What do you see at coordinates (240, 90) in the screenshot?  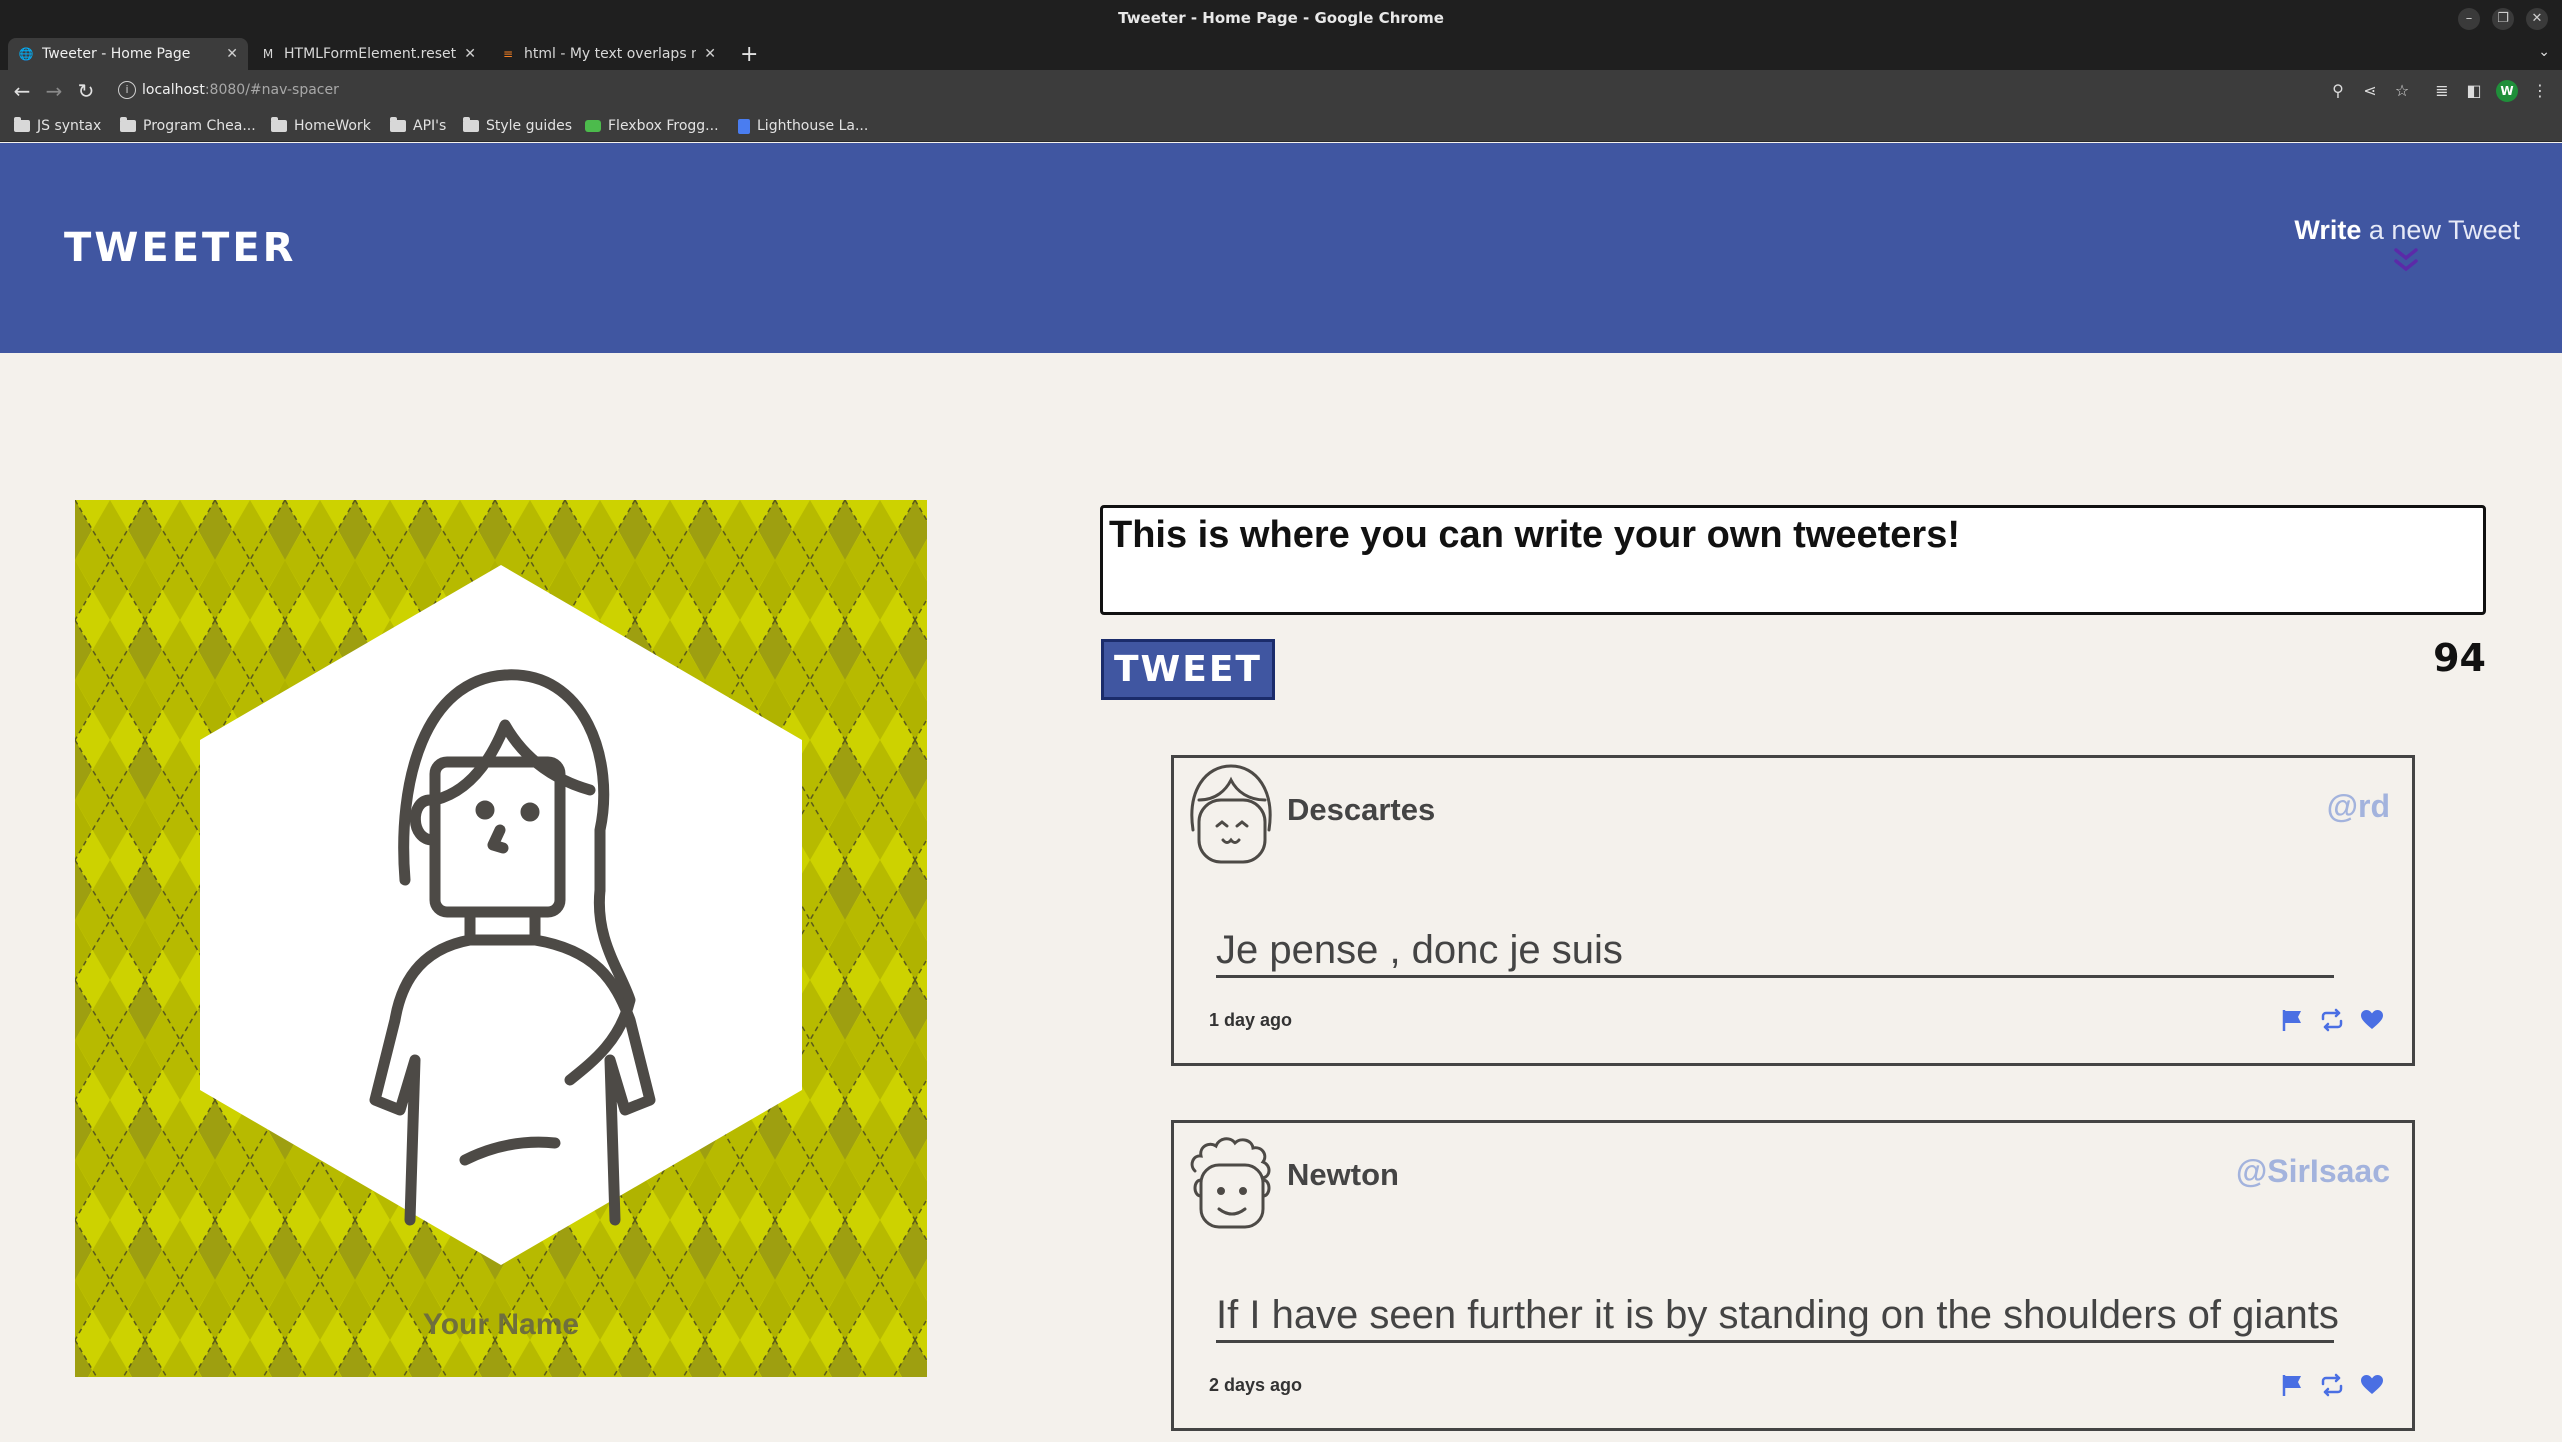 I see `url-text: localhost:8080/#nav-spacer` at bounding box center [240, 90].